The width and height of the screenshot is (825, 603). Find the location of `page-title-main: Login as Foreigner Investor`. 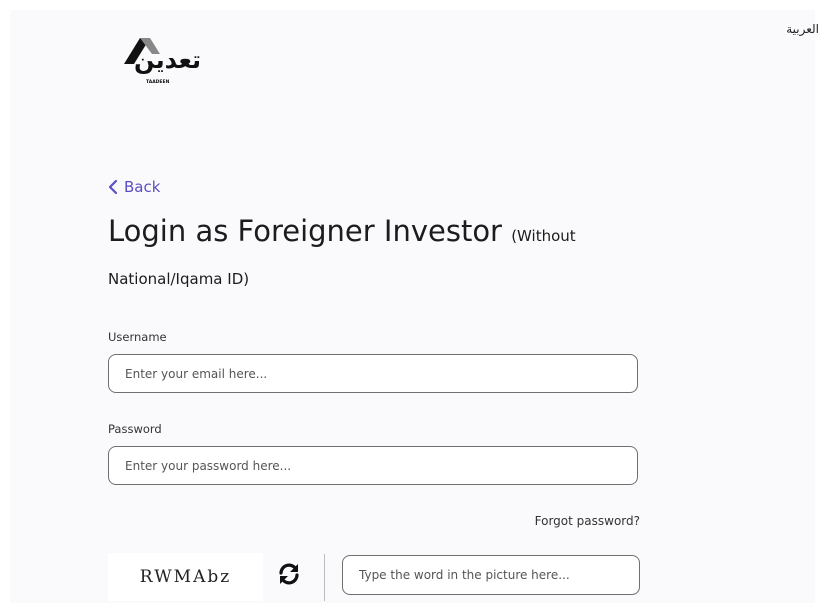

page-title-main: Login as Foreigner Investor is located at coordinates (305, 231).